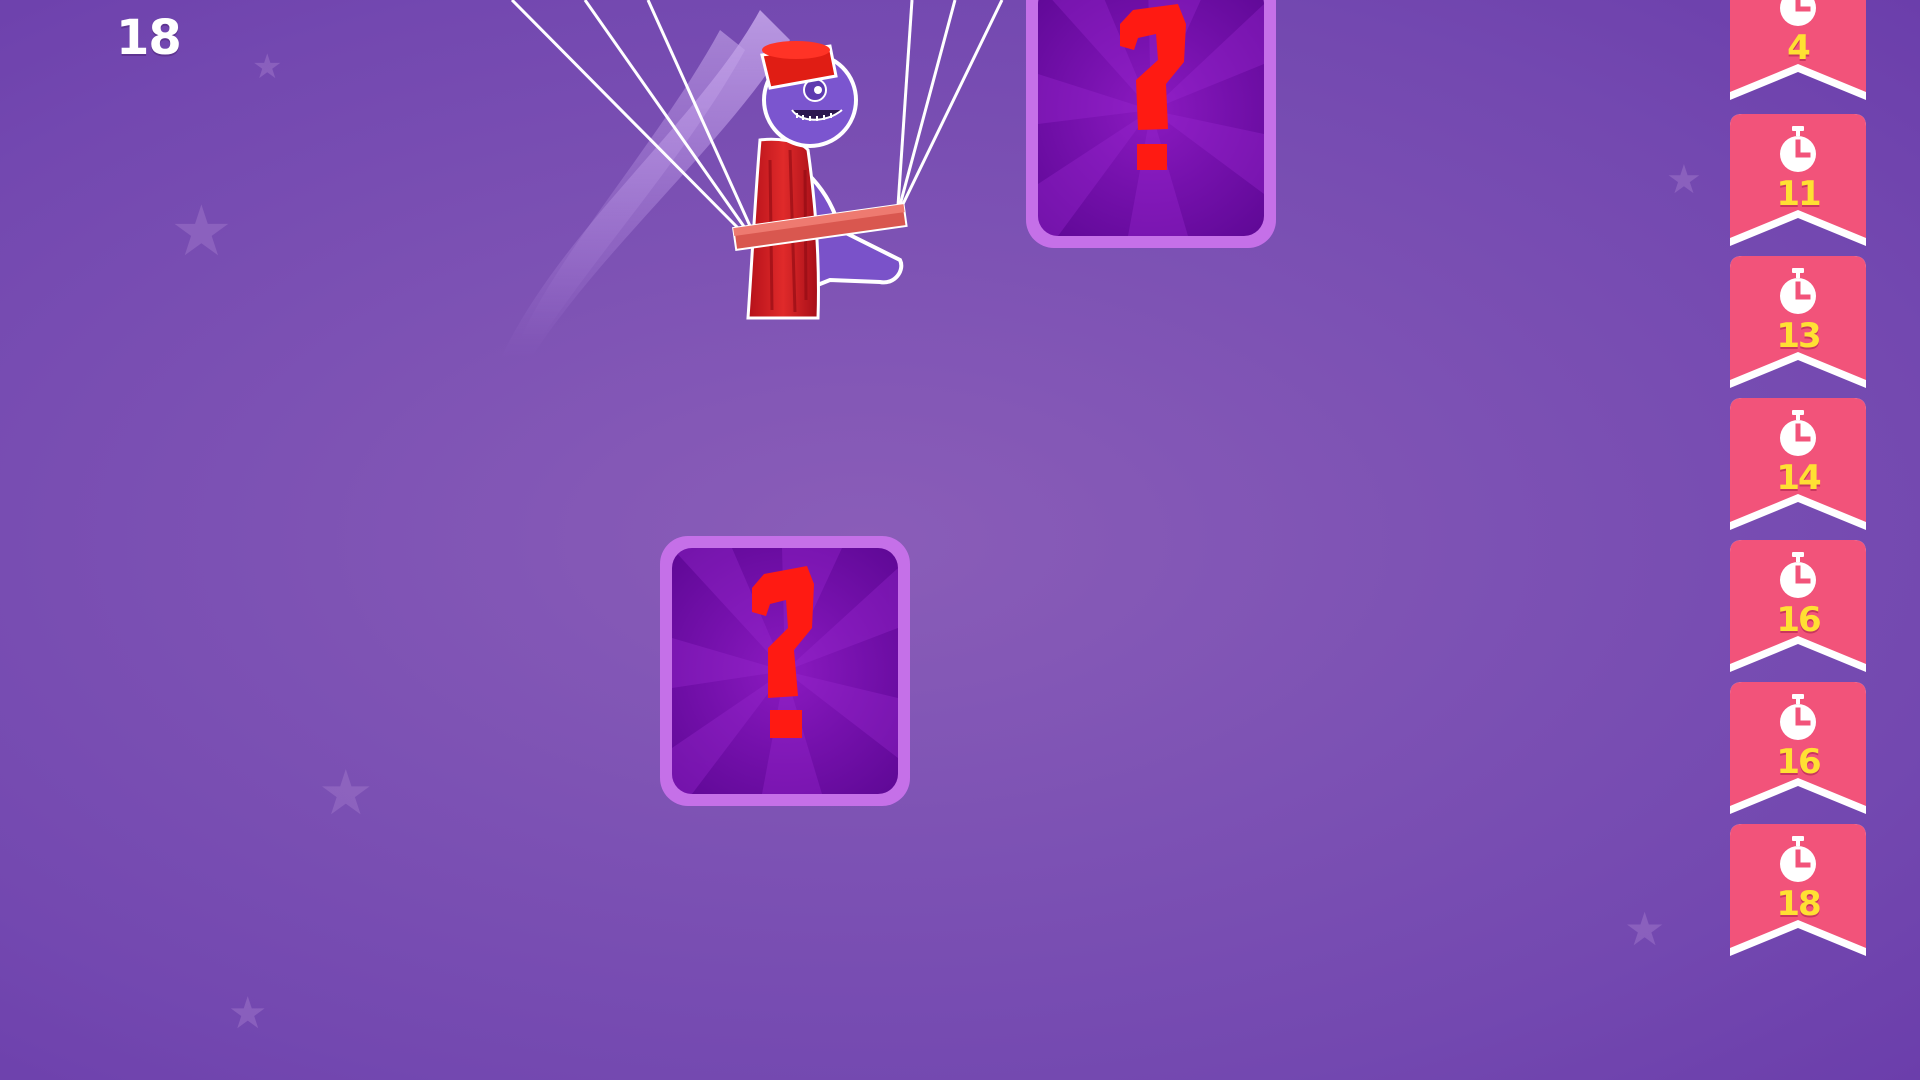 The image size is (1920, 1080). I want to click on timer-tag: 14, so click(1798, 466).